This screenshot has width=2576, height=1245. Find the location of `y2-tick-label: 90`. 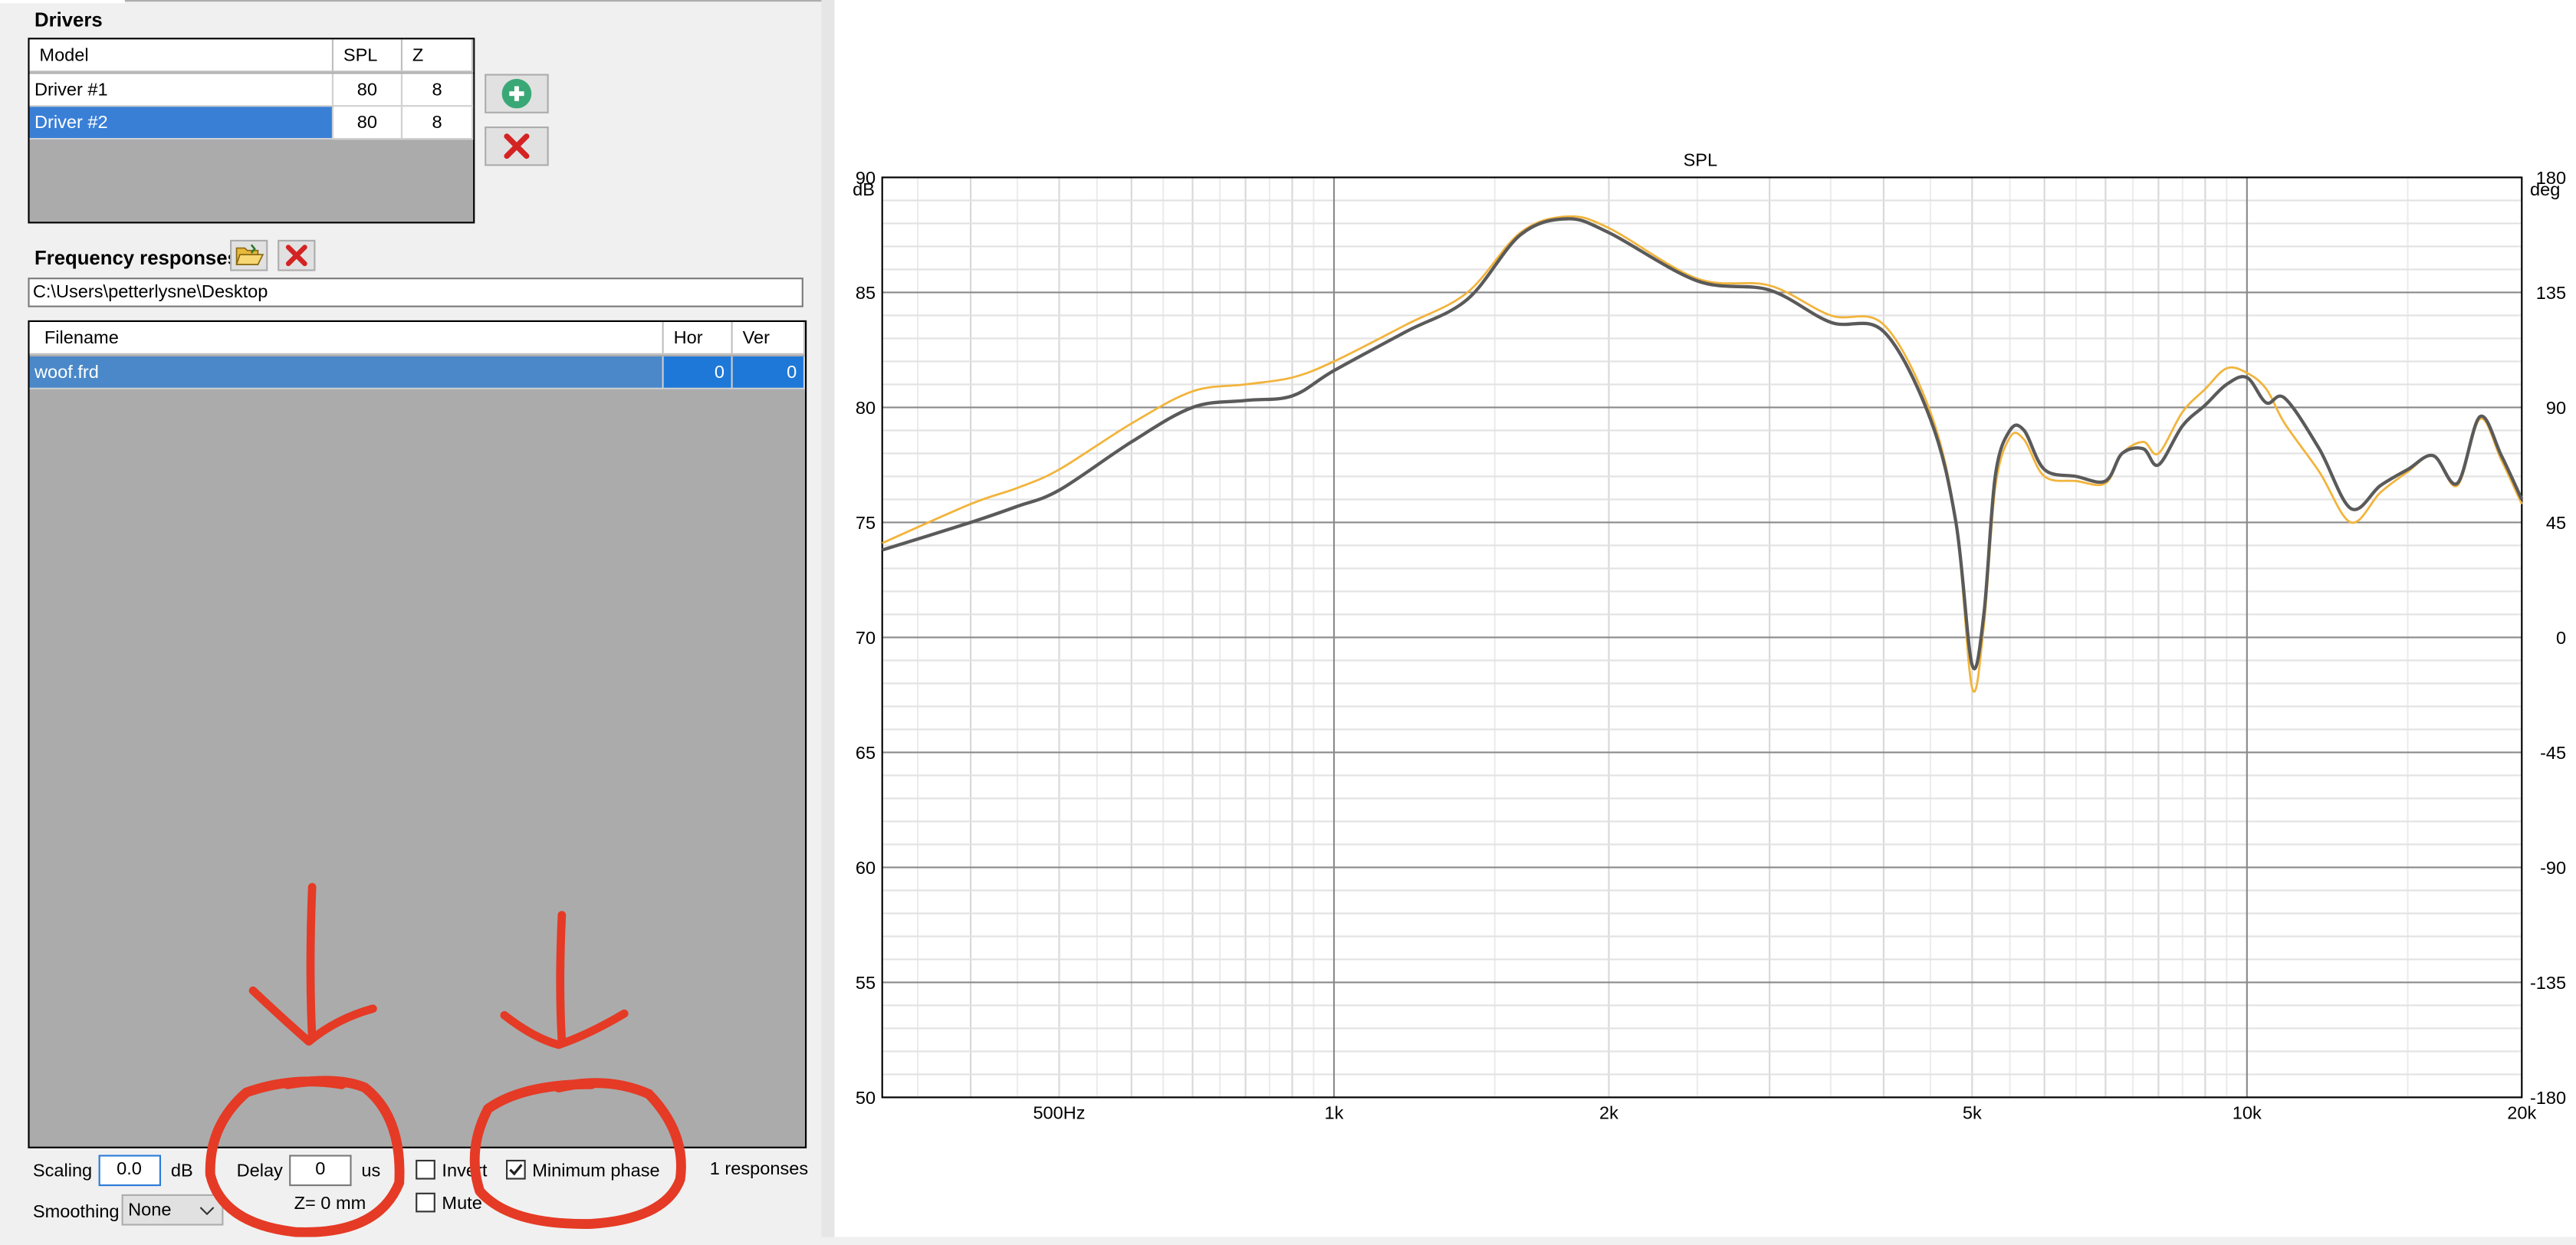

y2-tick-label: 90 is located at coordinates (2556, 408).